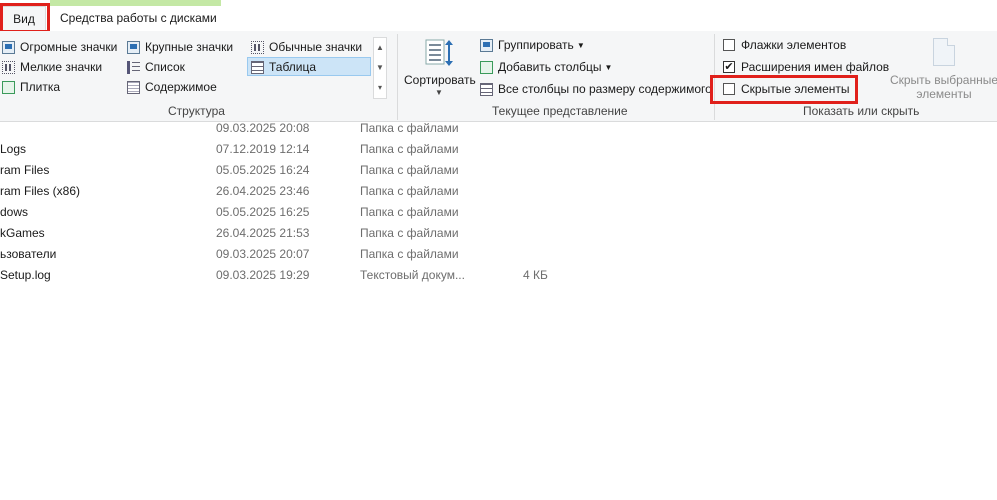 Image resolution: width=997 pixels, height=500 pixels. I want to click on size-all-columns-button: Все столбцы по размеру содержимого, so click(596, 89).